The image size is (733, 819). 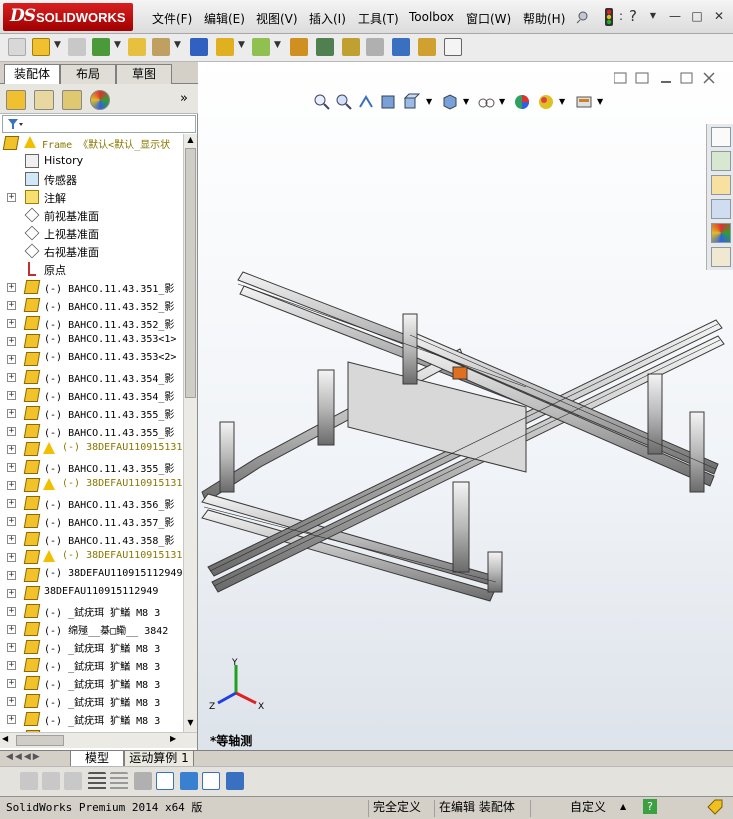 What do you see at coordinates (488, 18) in the screenshot?
I see `menu-window: 窗口(W)` at bounding box center [488, 18].